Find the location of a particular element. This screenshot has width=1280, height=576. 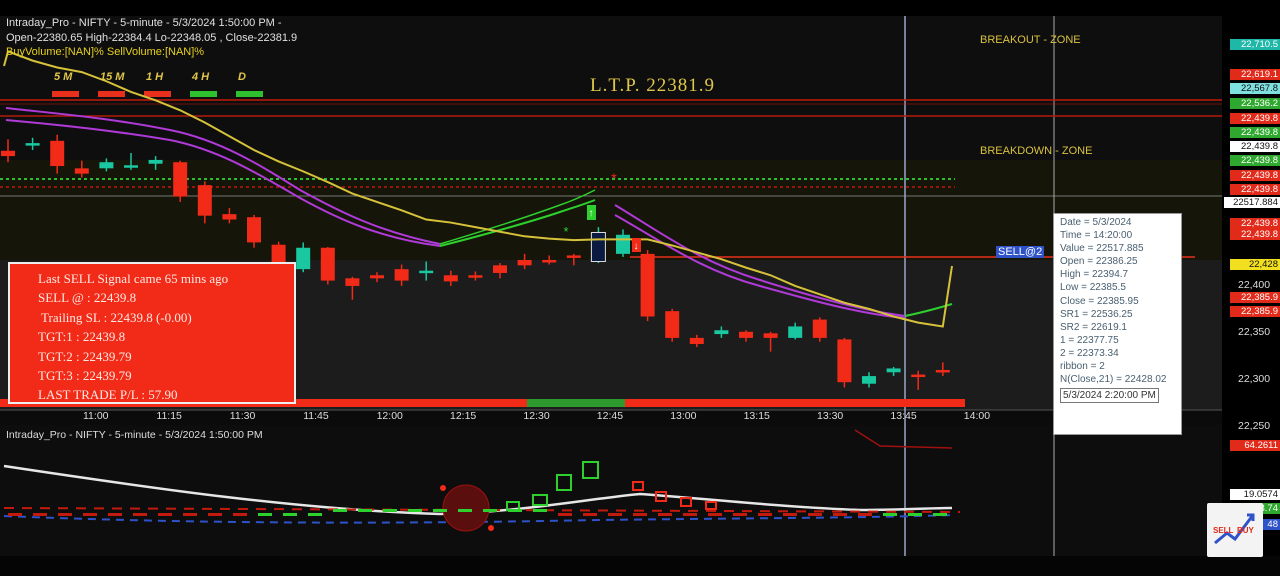

breakout-zone-label: BREAKOUT - ZONE is located at coordinates (1030, 40).